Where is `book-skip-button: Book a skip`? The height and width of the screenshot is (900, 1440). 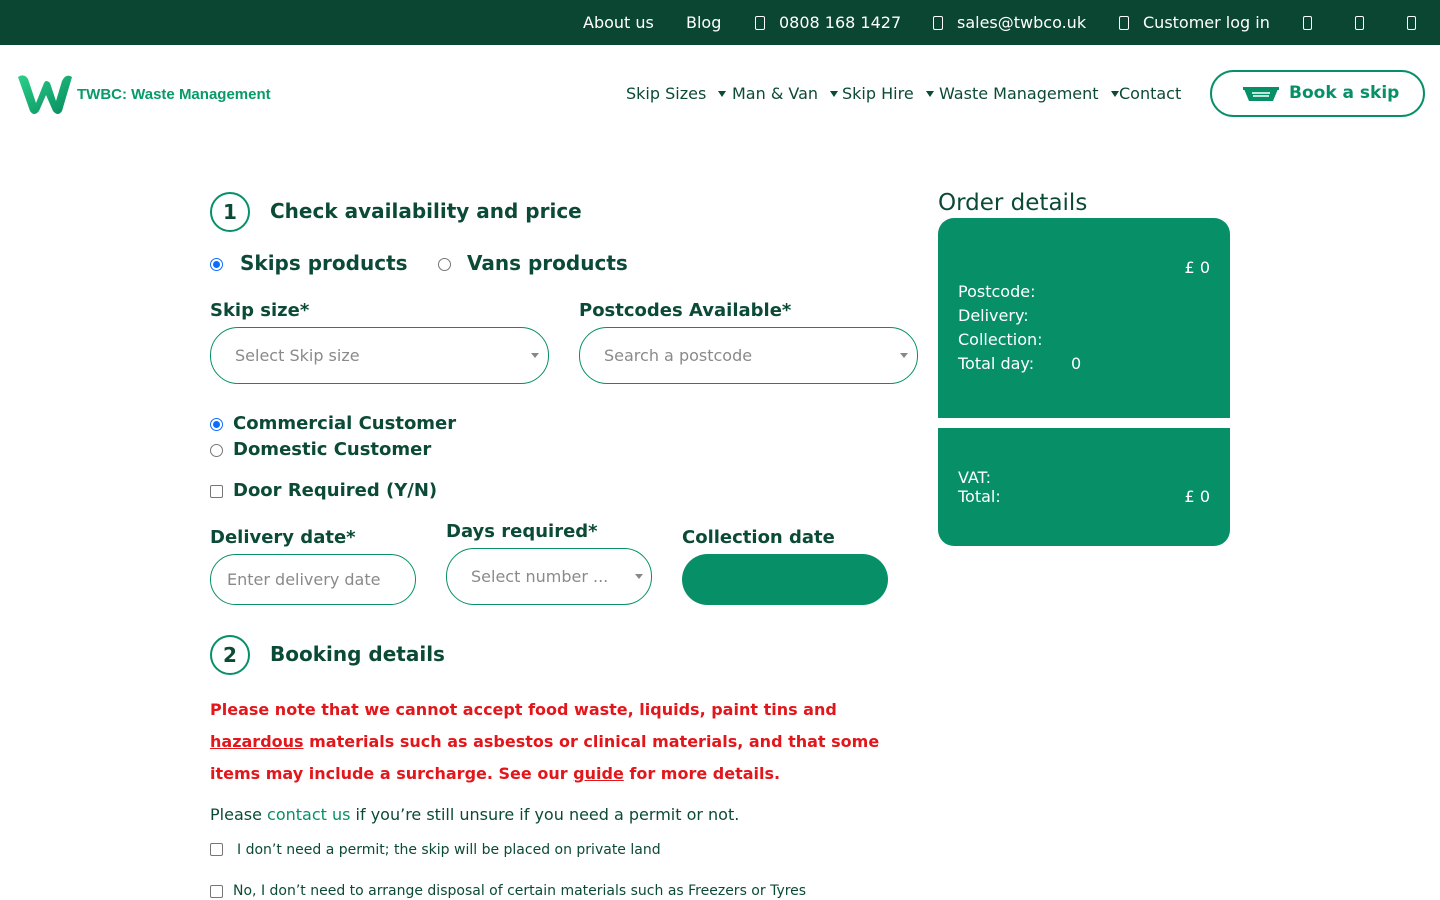
book-skip-button: Book a skip is located at coordinates (1317, 93).